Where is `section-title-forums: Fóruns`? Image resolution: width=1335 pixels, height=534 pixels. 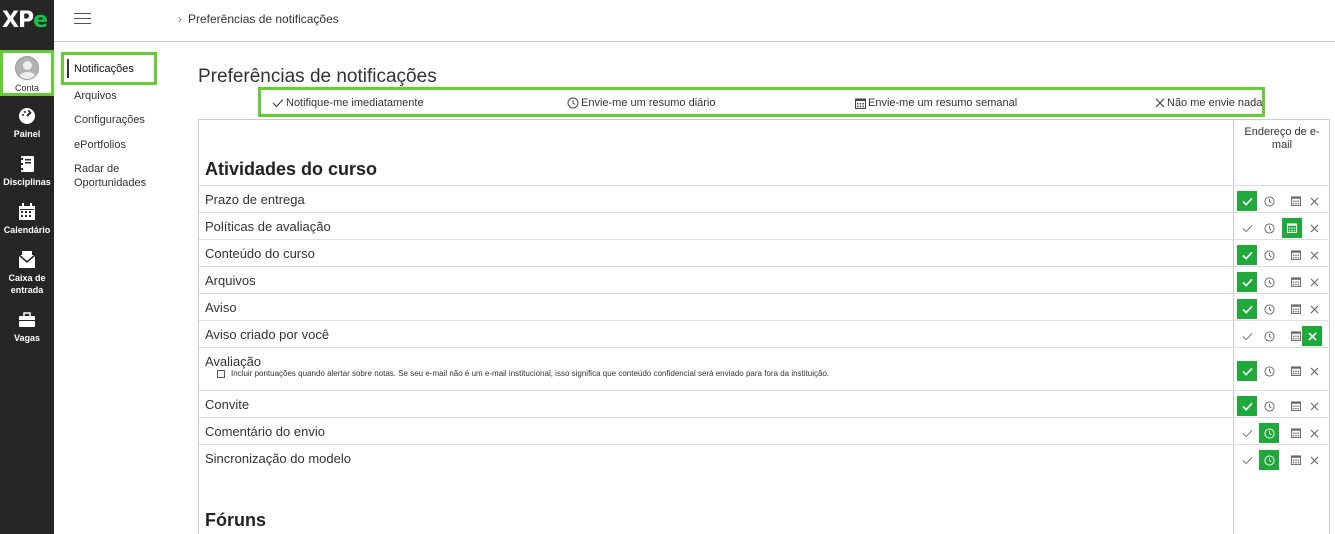
section-title-forums: Fóruns is located at coordinates (235, 520).